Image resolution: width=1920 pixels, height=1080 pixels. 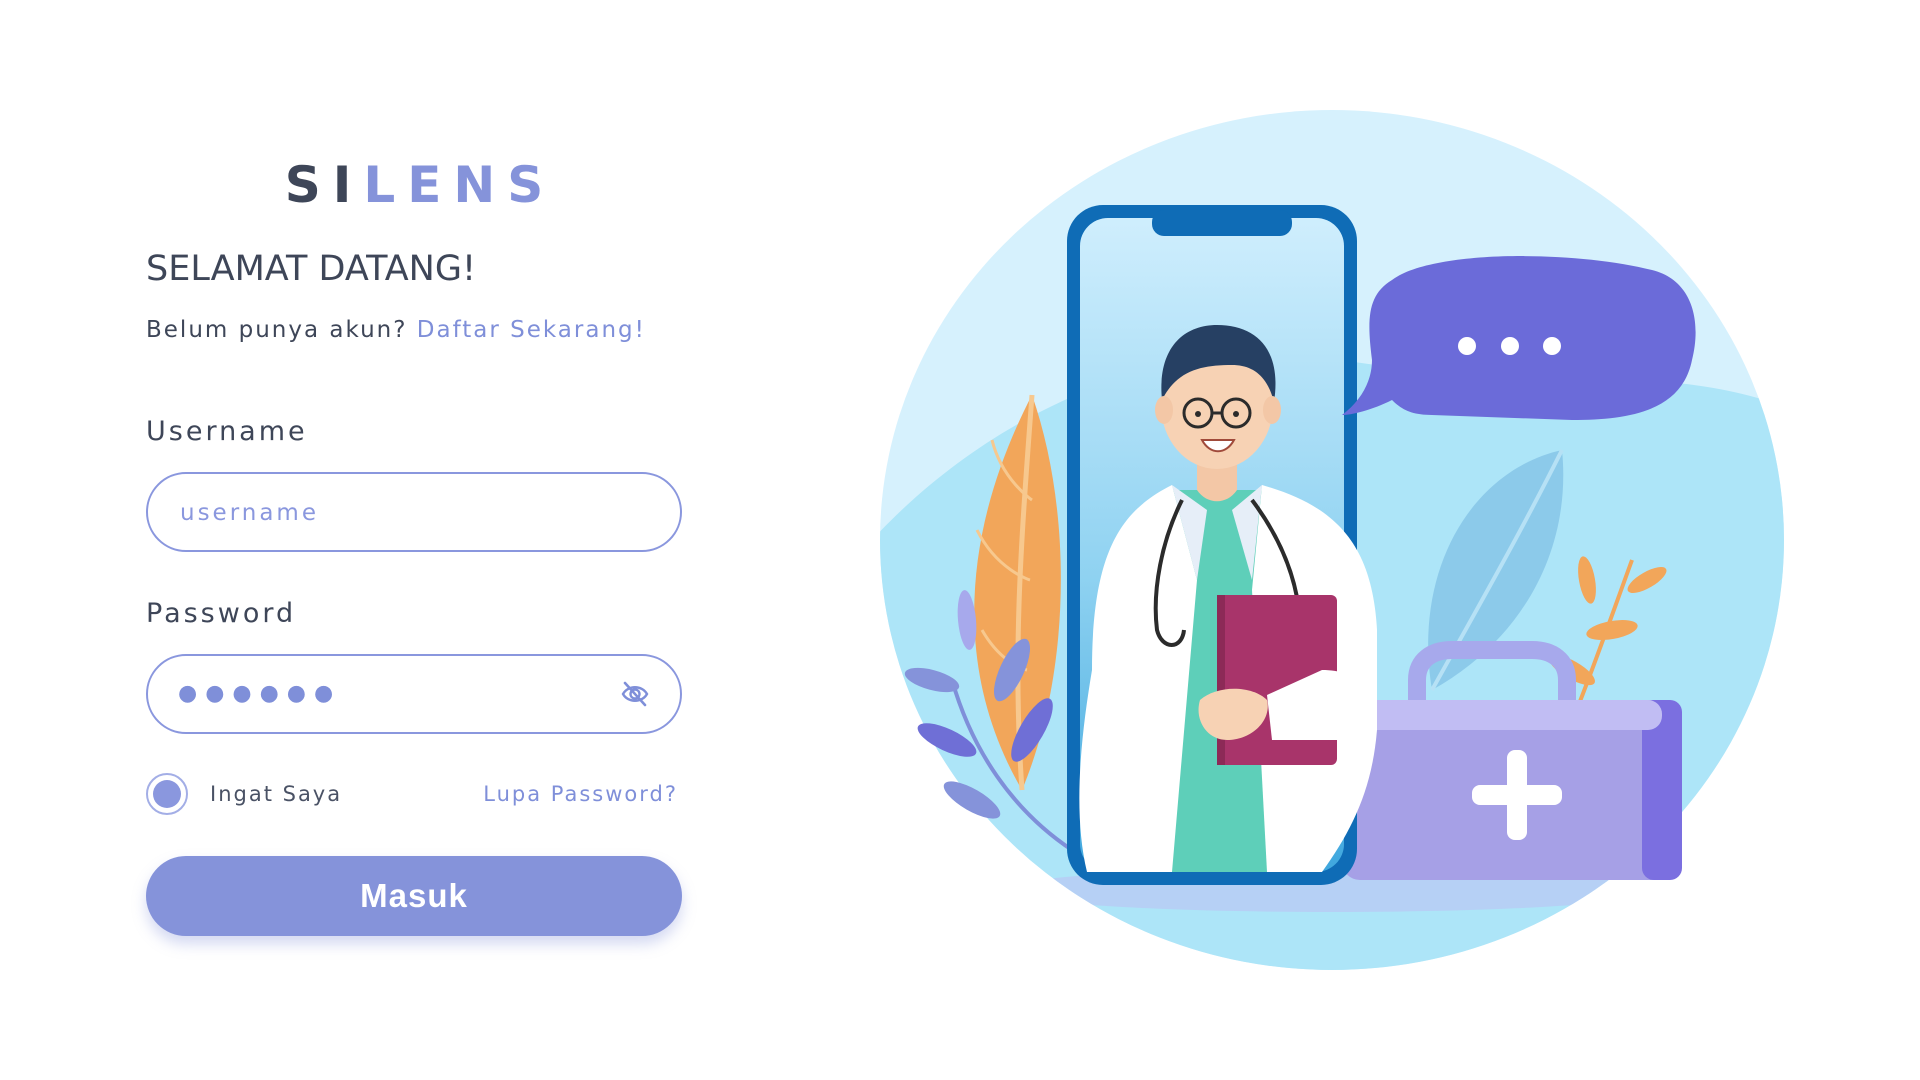 What do you see at coordinates (277, 330) in the screenshot?
I see `signup-prompt-text: Belum punya akun?` at bounding box center [277, 330].